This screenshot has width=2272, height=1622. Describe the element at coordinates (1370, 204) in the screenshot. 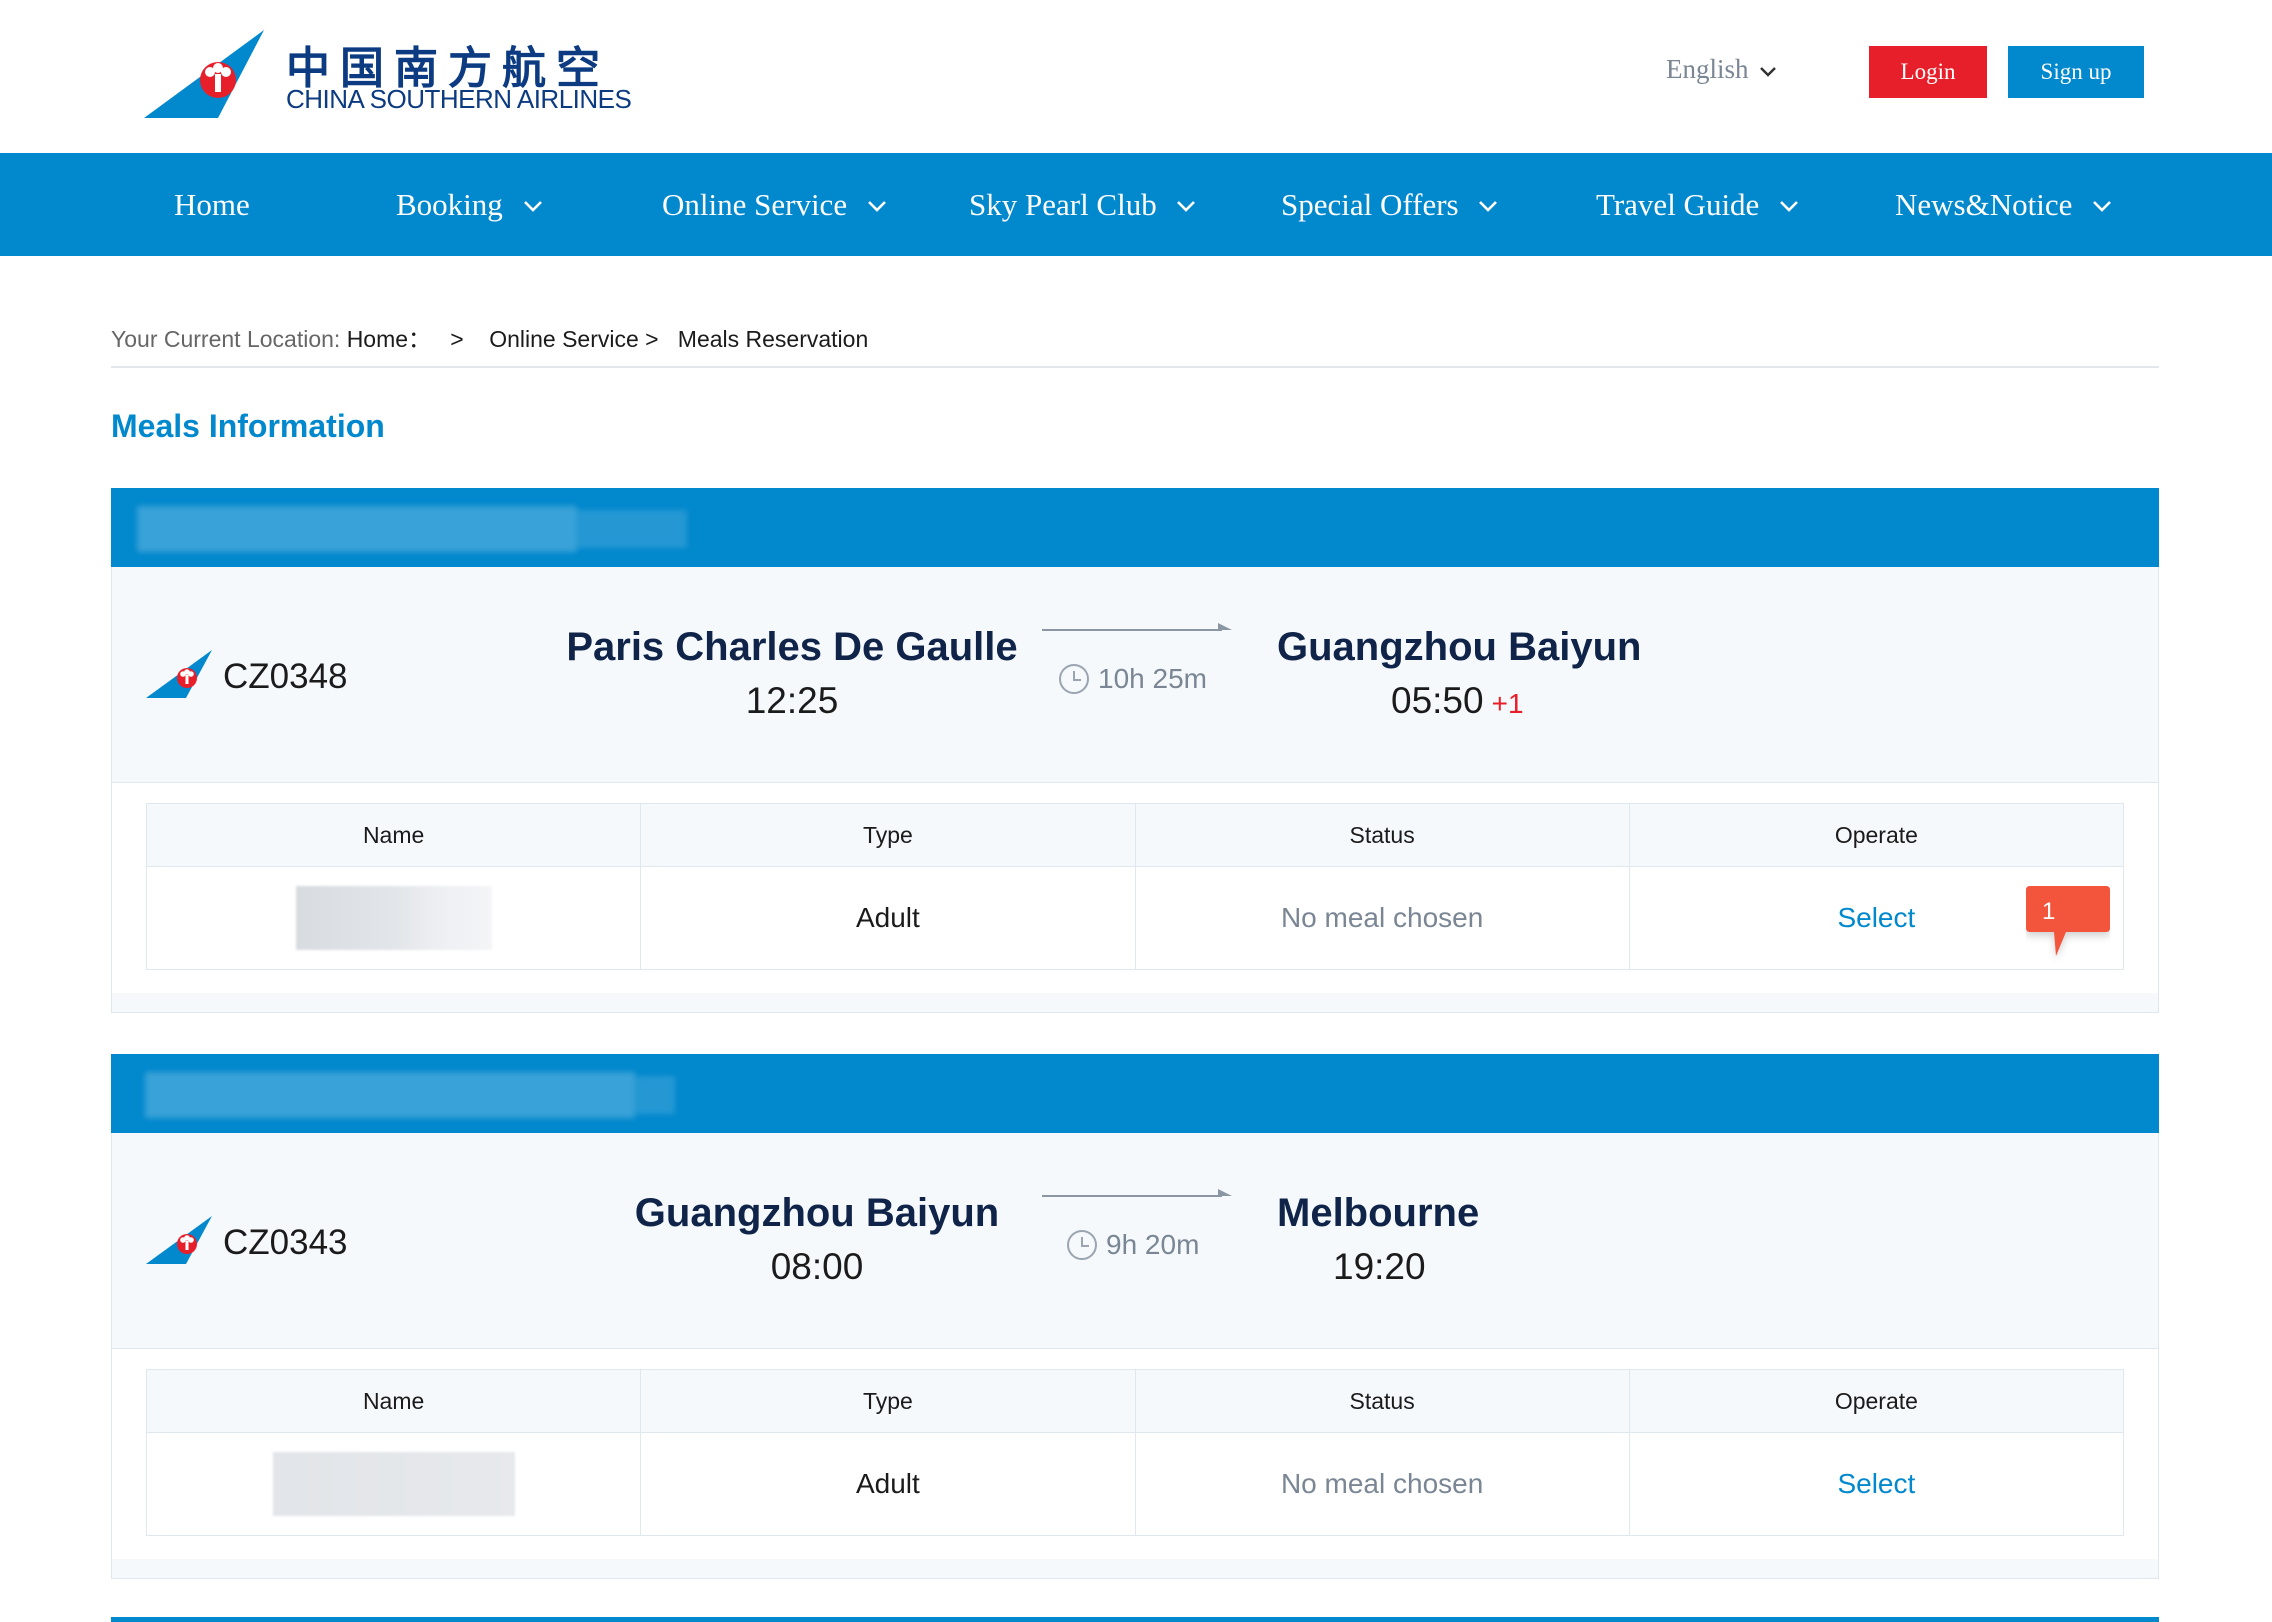

I see `nav-item-label: Special Offers` at that location.